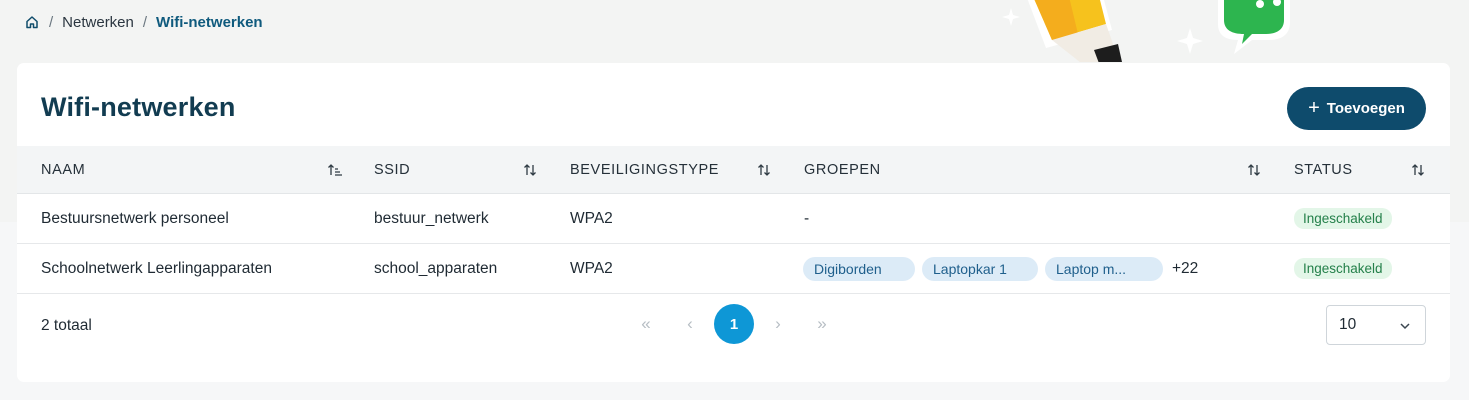 Image resolution: width=1469 pixels, height=400 pixels. I want to click on cell-name: Schoolnetwerk Leerlingapparaten, so click(156, 268).